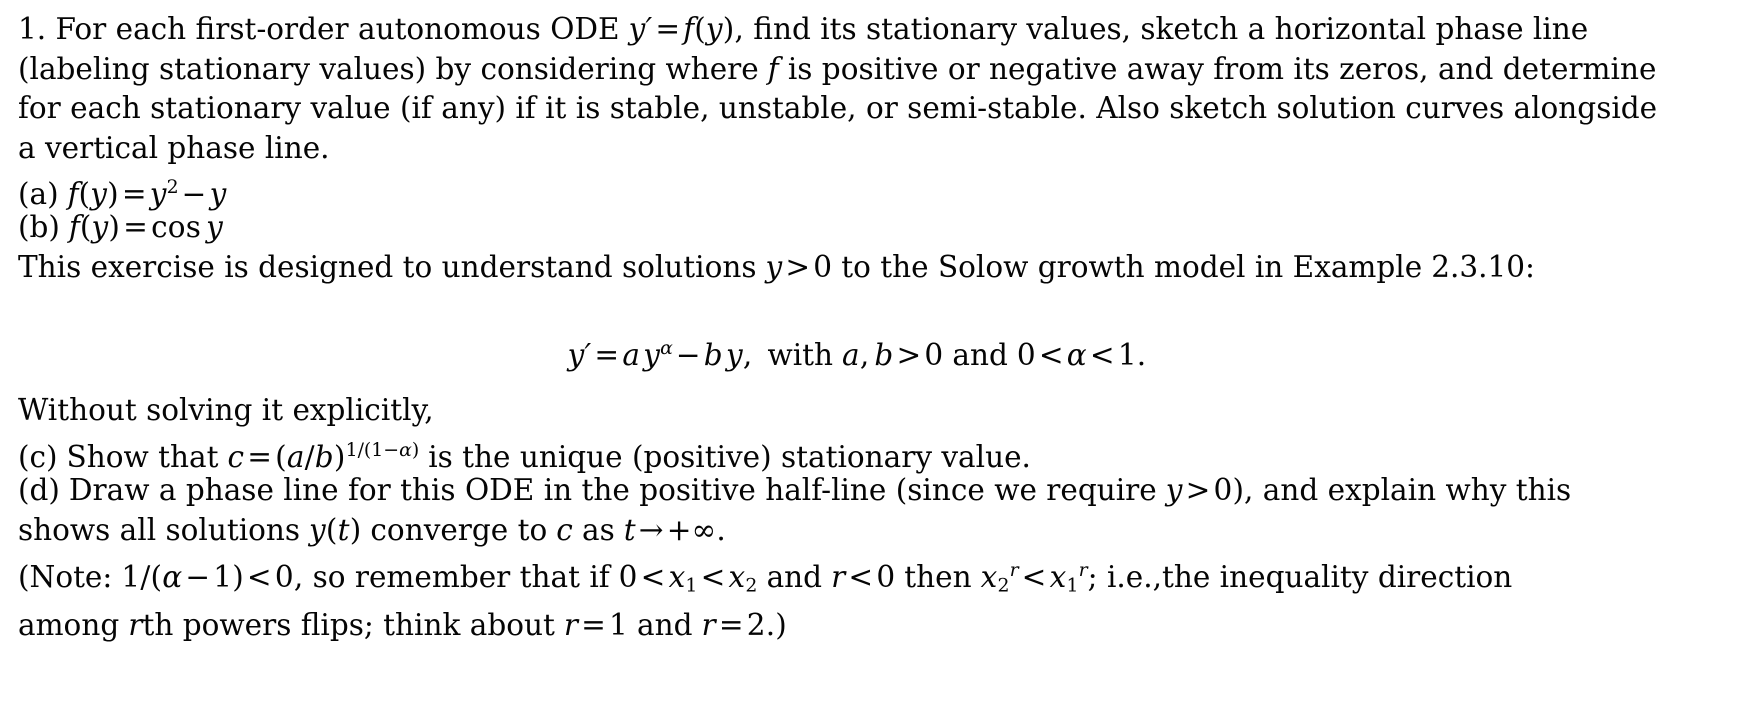  What do you see at coordinates (69, 625) in the screenshot?
I see `note-line2-head: among` at bounding box center [69, 625].